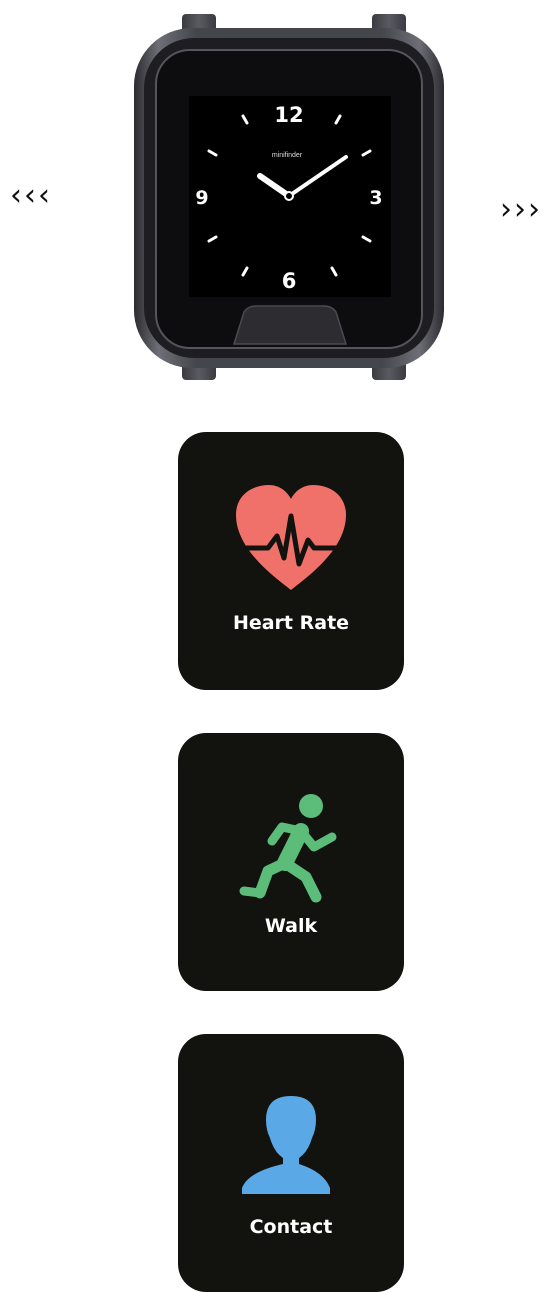  I want to click on walk-label: Walk, so click(291, 926).